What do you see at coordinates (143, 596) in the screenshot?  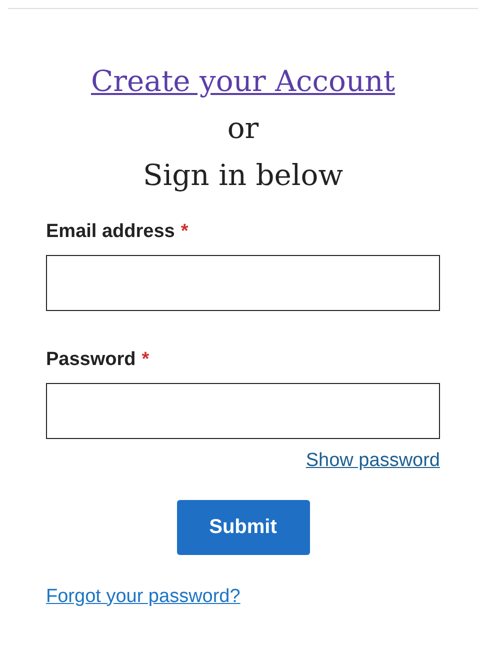 I see `forgot-password-link: Forgot your password?` at bounding box center [143, 596].